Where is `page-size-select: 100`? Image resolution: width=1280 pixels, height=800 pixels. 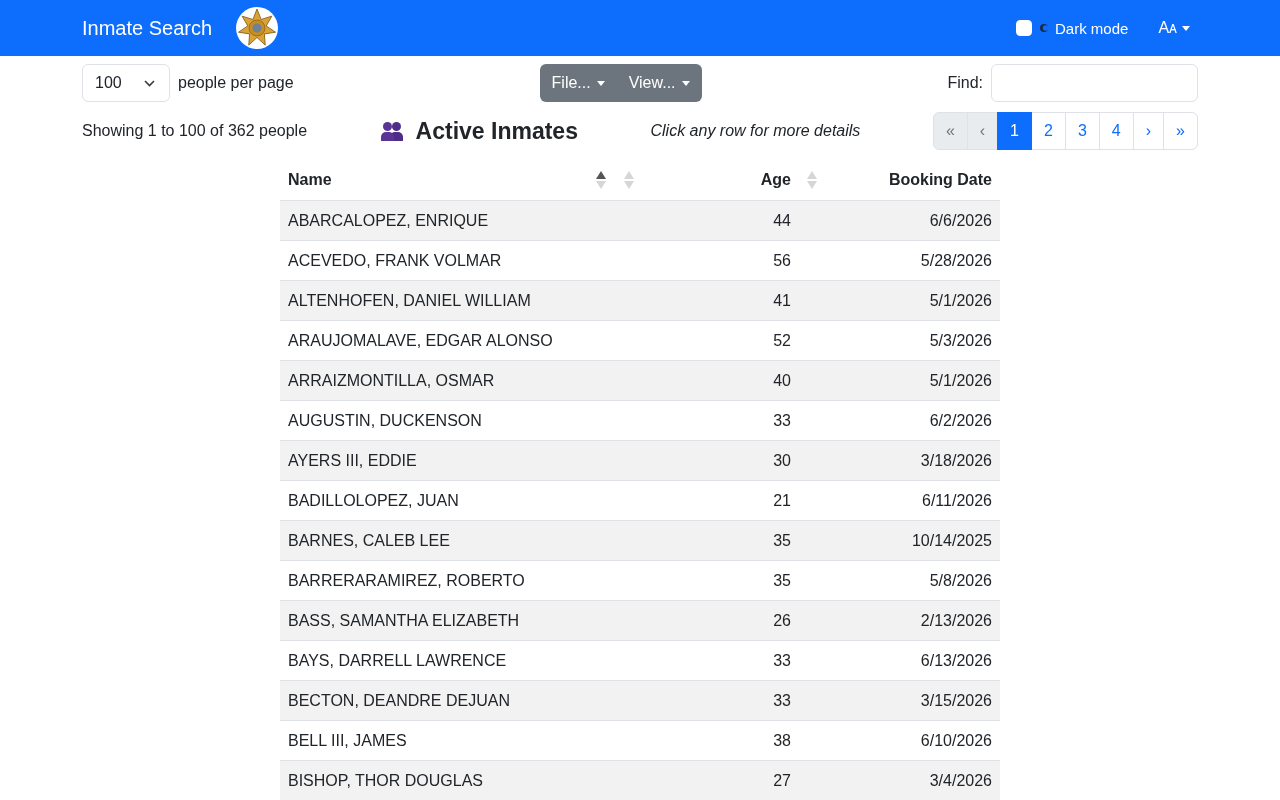
page-size-select: 100 is located at coordinates (126, 83).